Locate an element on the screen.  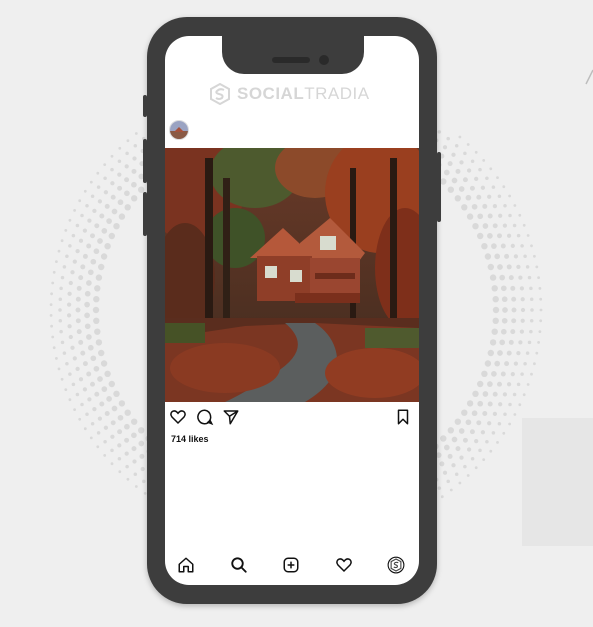
power-button is located at coordinates (439, 187).